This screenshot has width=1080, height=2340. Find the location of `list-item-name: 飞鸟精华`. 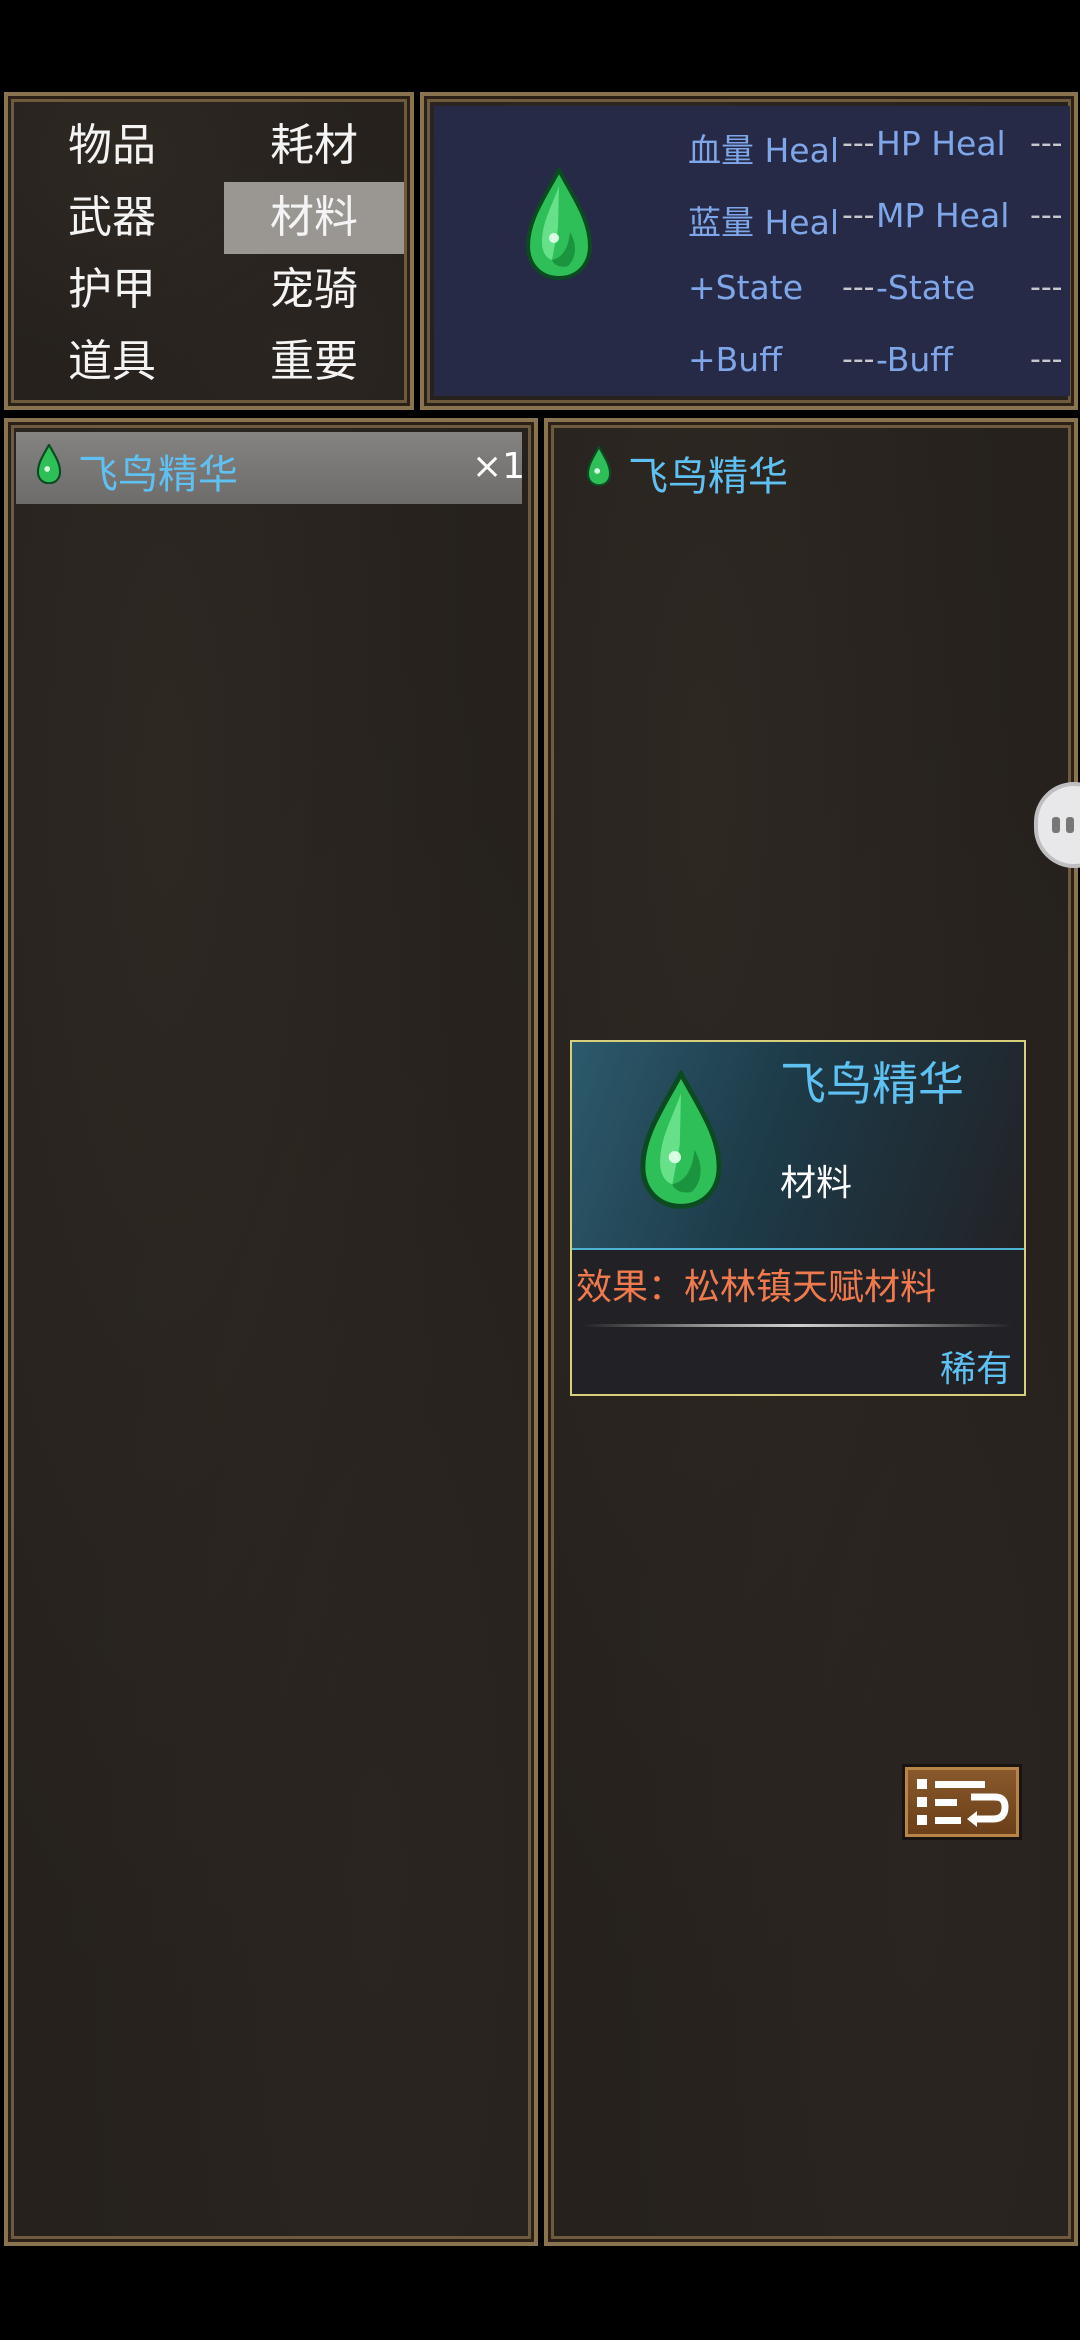

list-item-name: 飞鸟精华 is located at coordinates (158, 475).